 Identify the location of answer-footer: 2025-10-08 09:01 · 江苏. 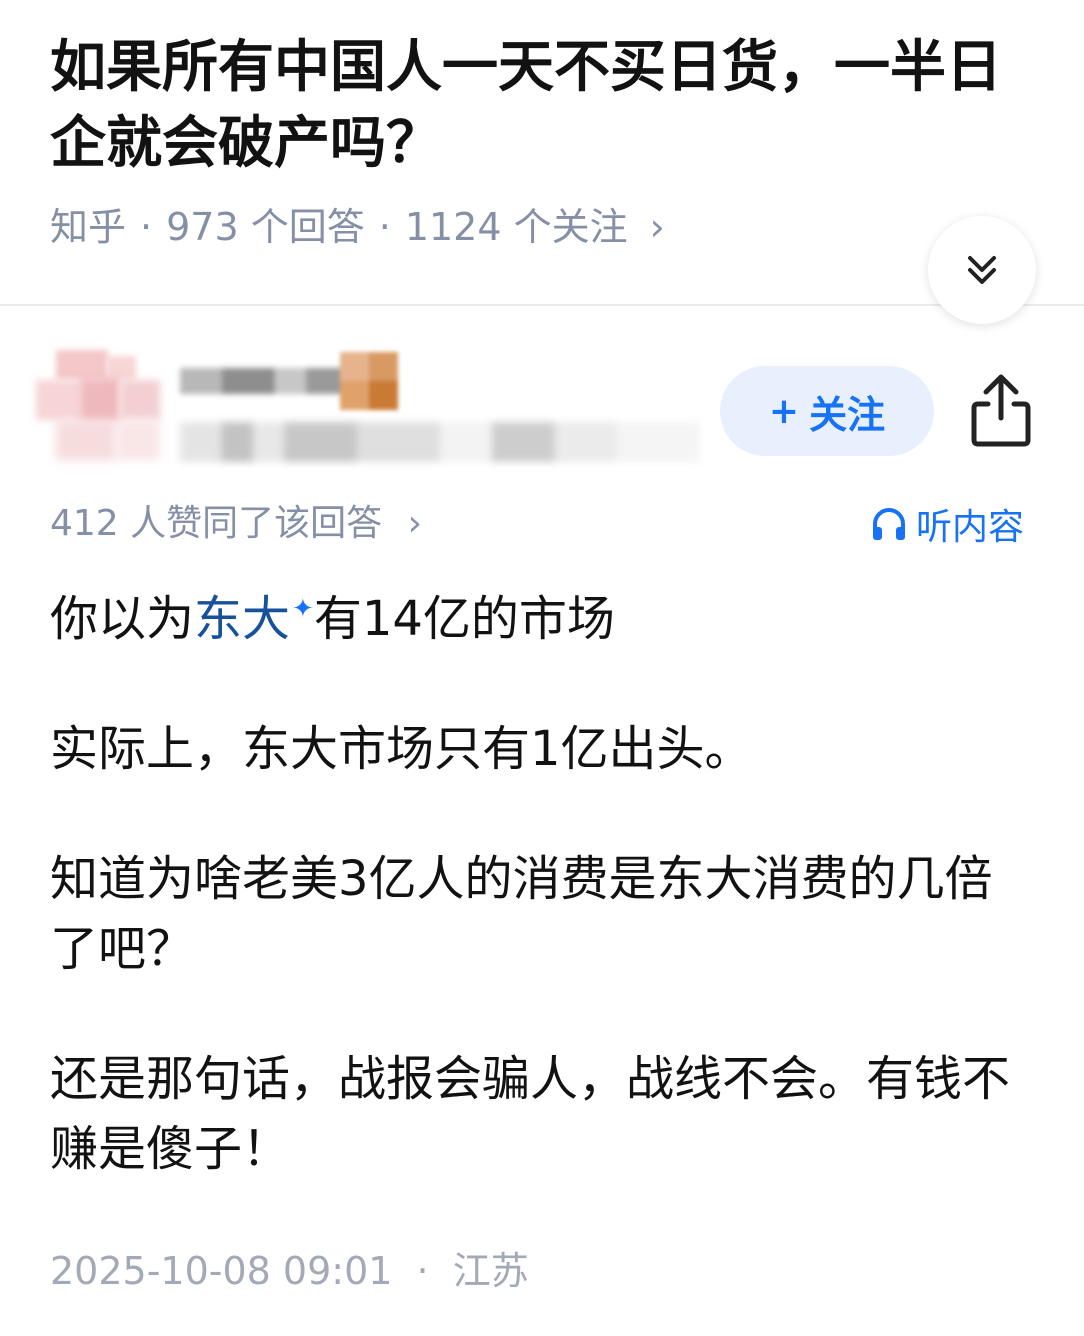
(289, 1271).